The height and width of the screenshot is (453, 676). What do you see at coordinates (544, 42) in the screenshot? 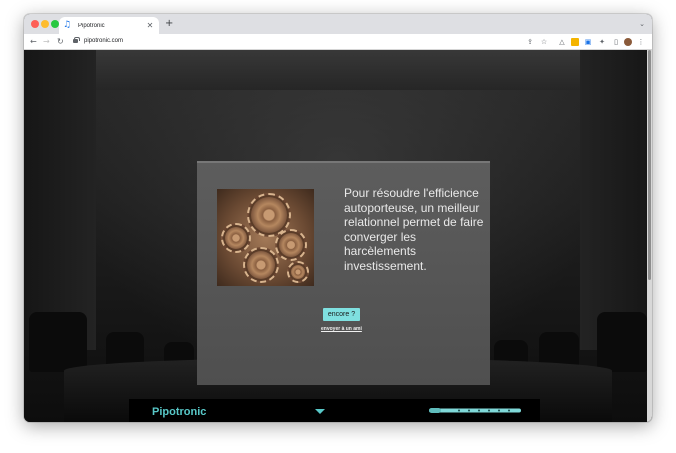
I see `bookmark-star-icon: ☆` at bounding box center [544, 42].